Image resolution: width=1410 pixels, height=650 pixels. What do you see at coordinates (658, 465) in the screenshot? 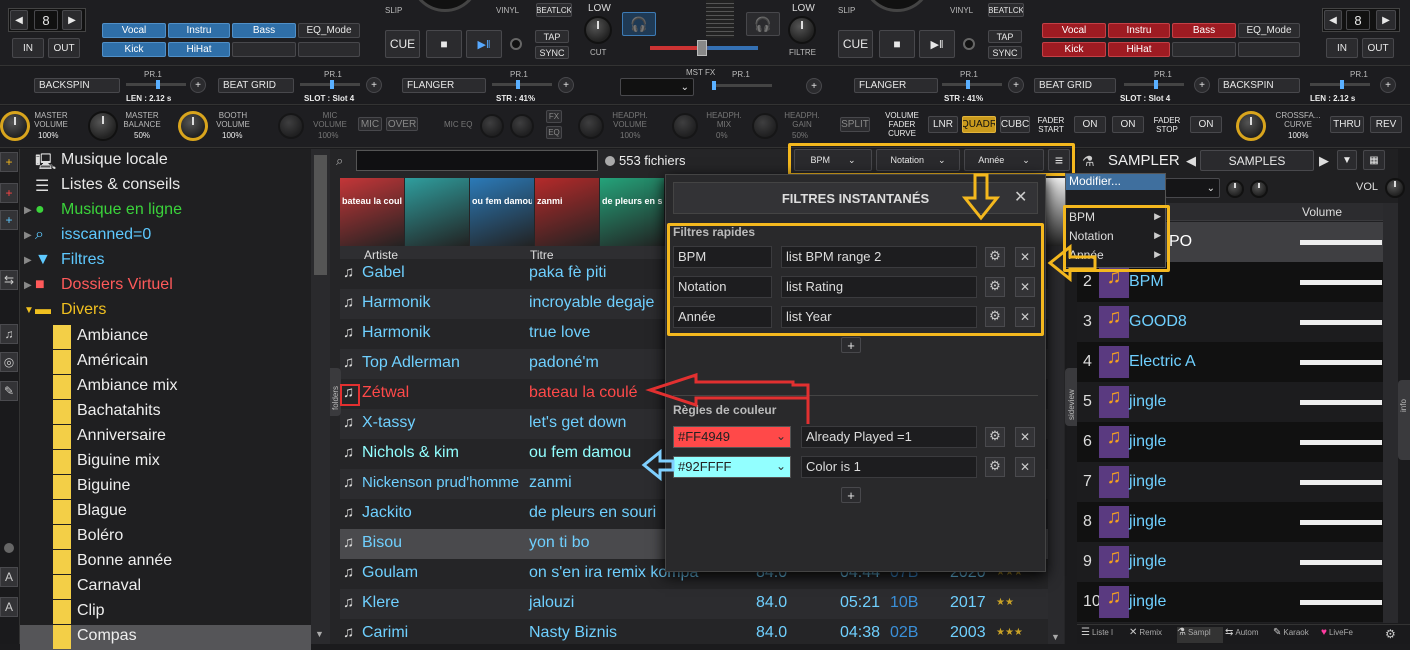
I see `cyan-arrow` at bounding box center [658, 465].